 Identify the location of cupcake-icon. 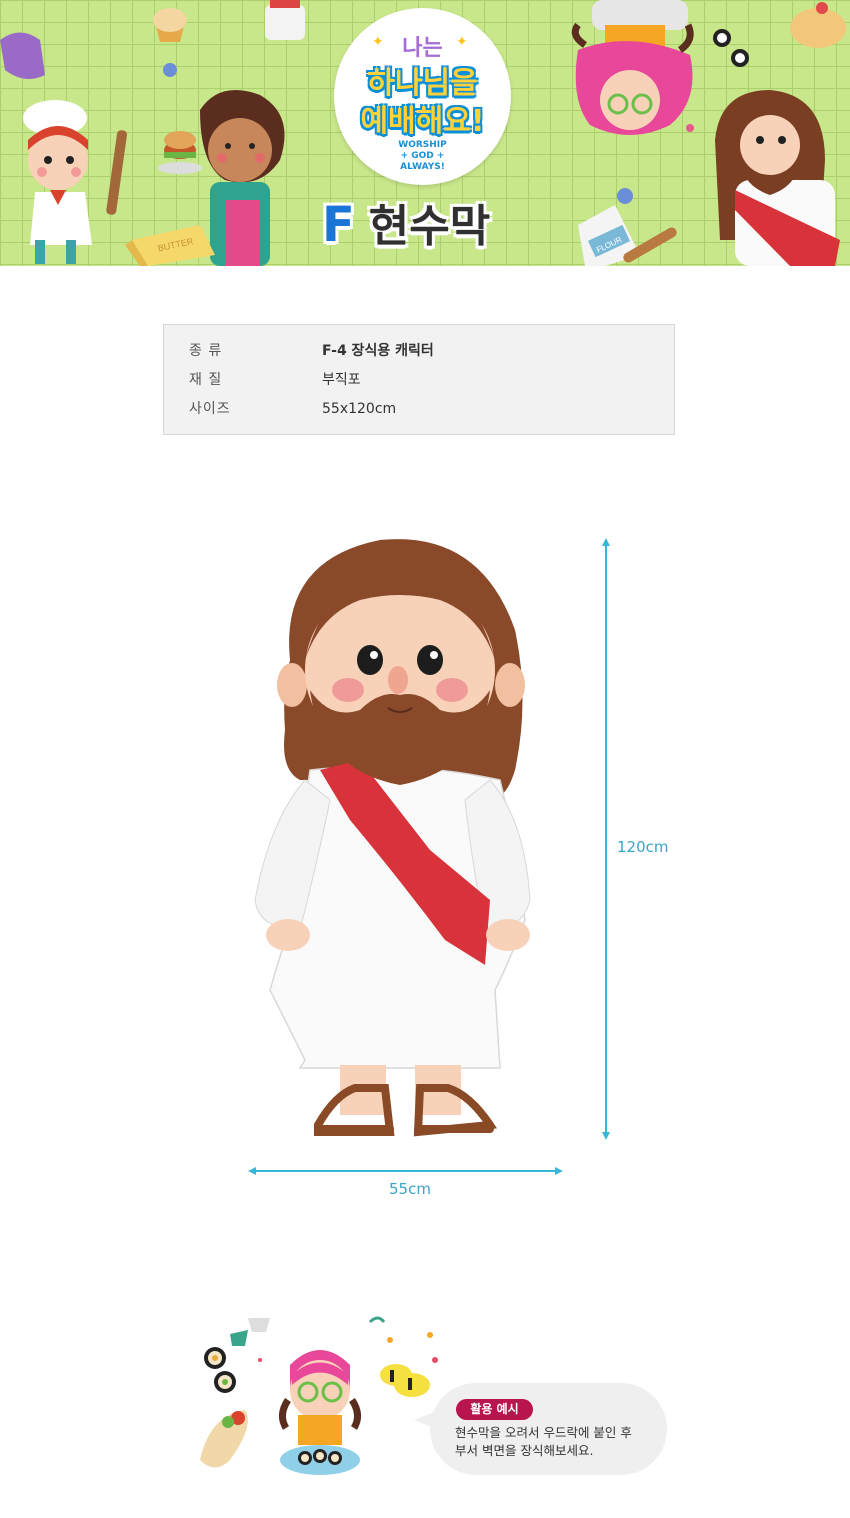
(170, 25).